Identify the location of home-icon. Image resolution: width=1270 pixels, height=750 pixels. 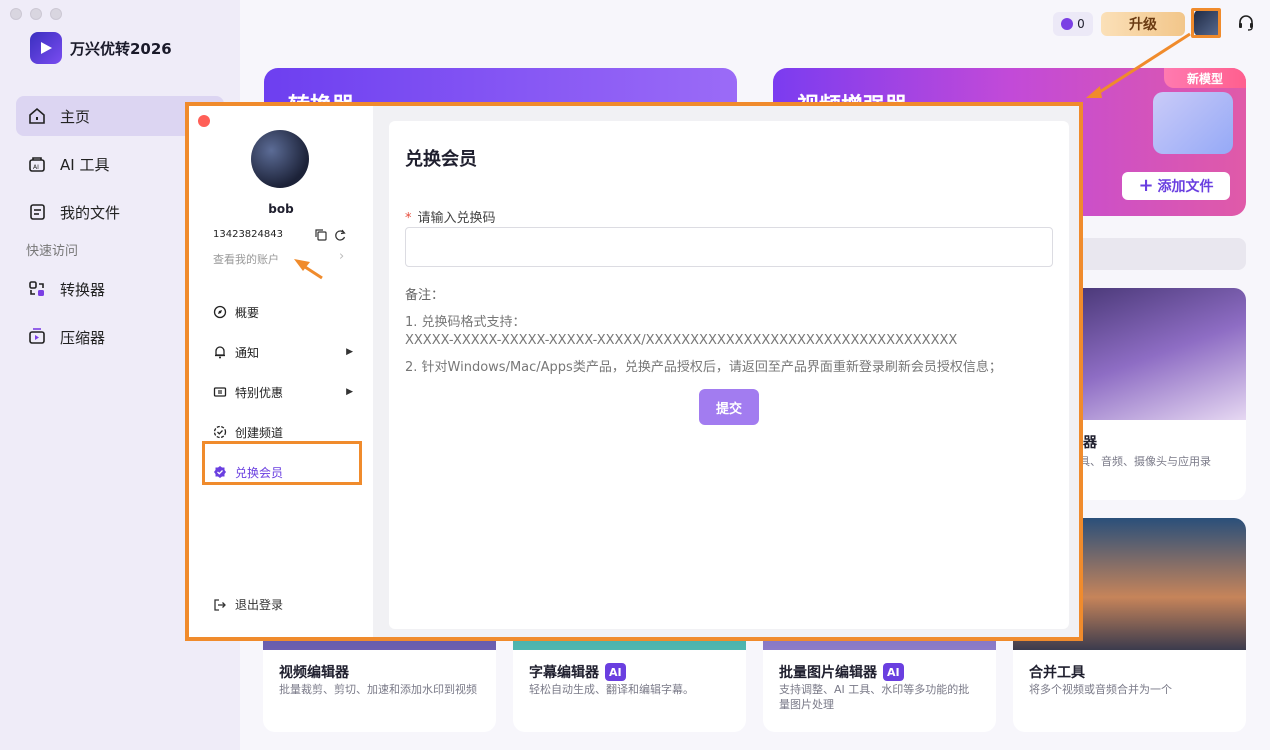
(37, 116).